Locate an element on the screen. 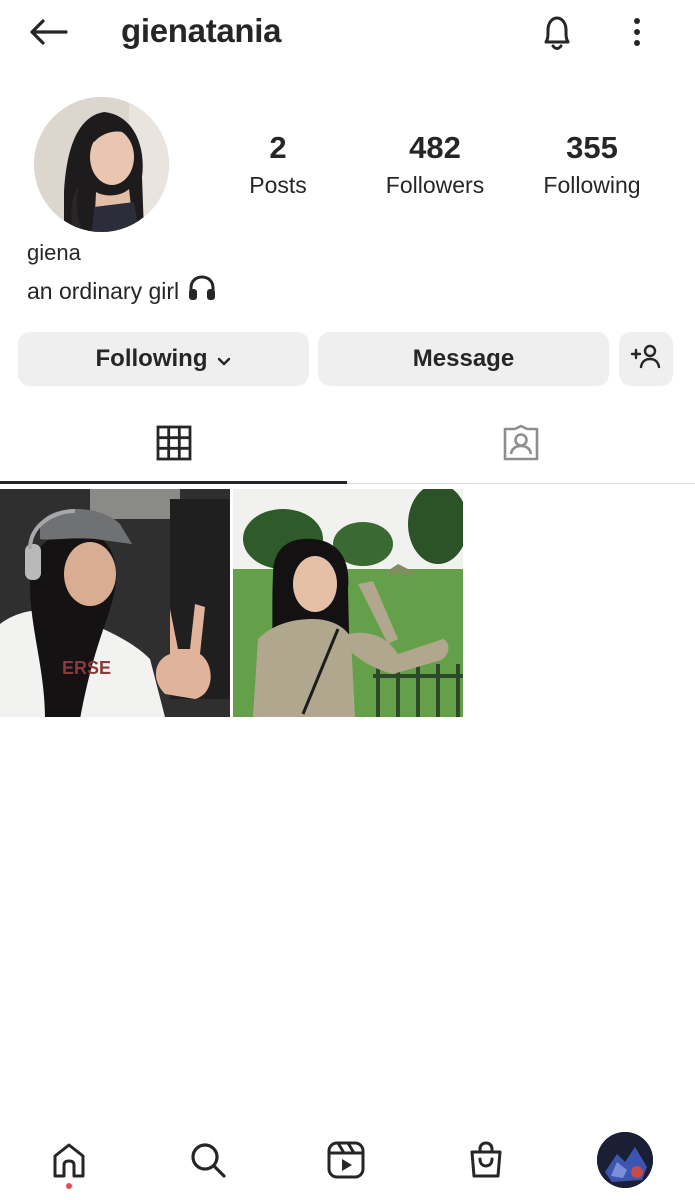 The height and width of the screenshot is (1200, 695). post-thumbnail is located at coordinates (348, 603).